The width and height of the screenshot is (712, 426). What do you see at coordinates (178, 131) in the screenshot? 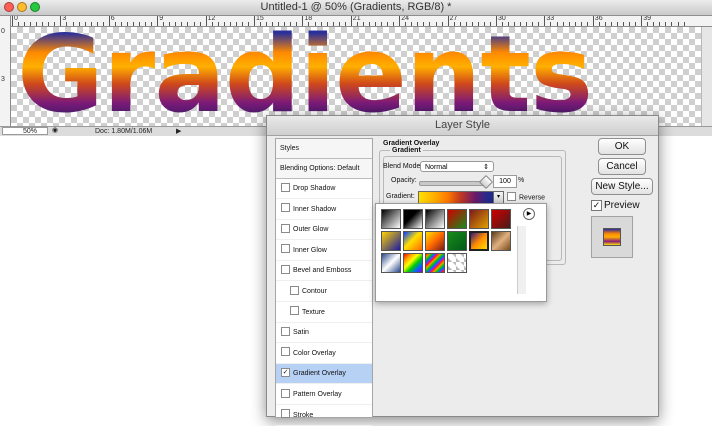
I see `status-menu-arrow-icon: ▶` at bounding box center [178, 131].